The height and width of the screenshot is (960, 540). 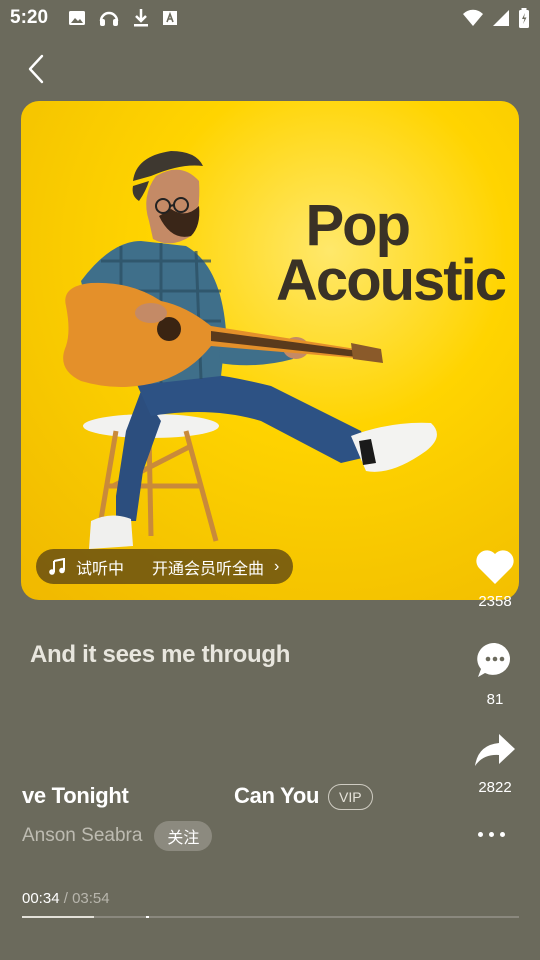 I want to click on heart-icon, so click(x=495, y=567).